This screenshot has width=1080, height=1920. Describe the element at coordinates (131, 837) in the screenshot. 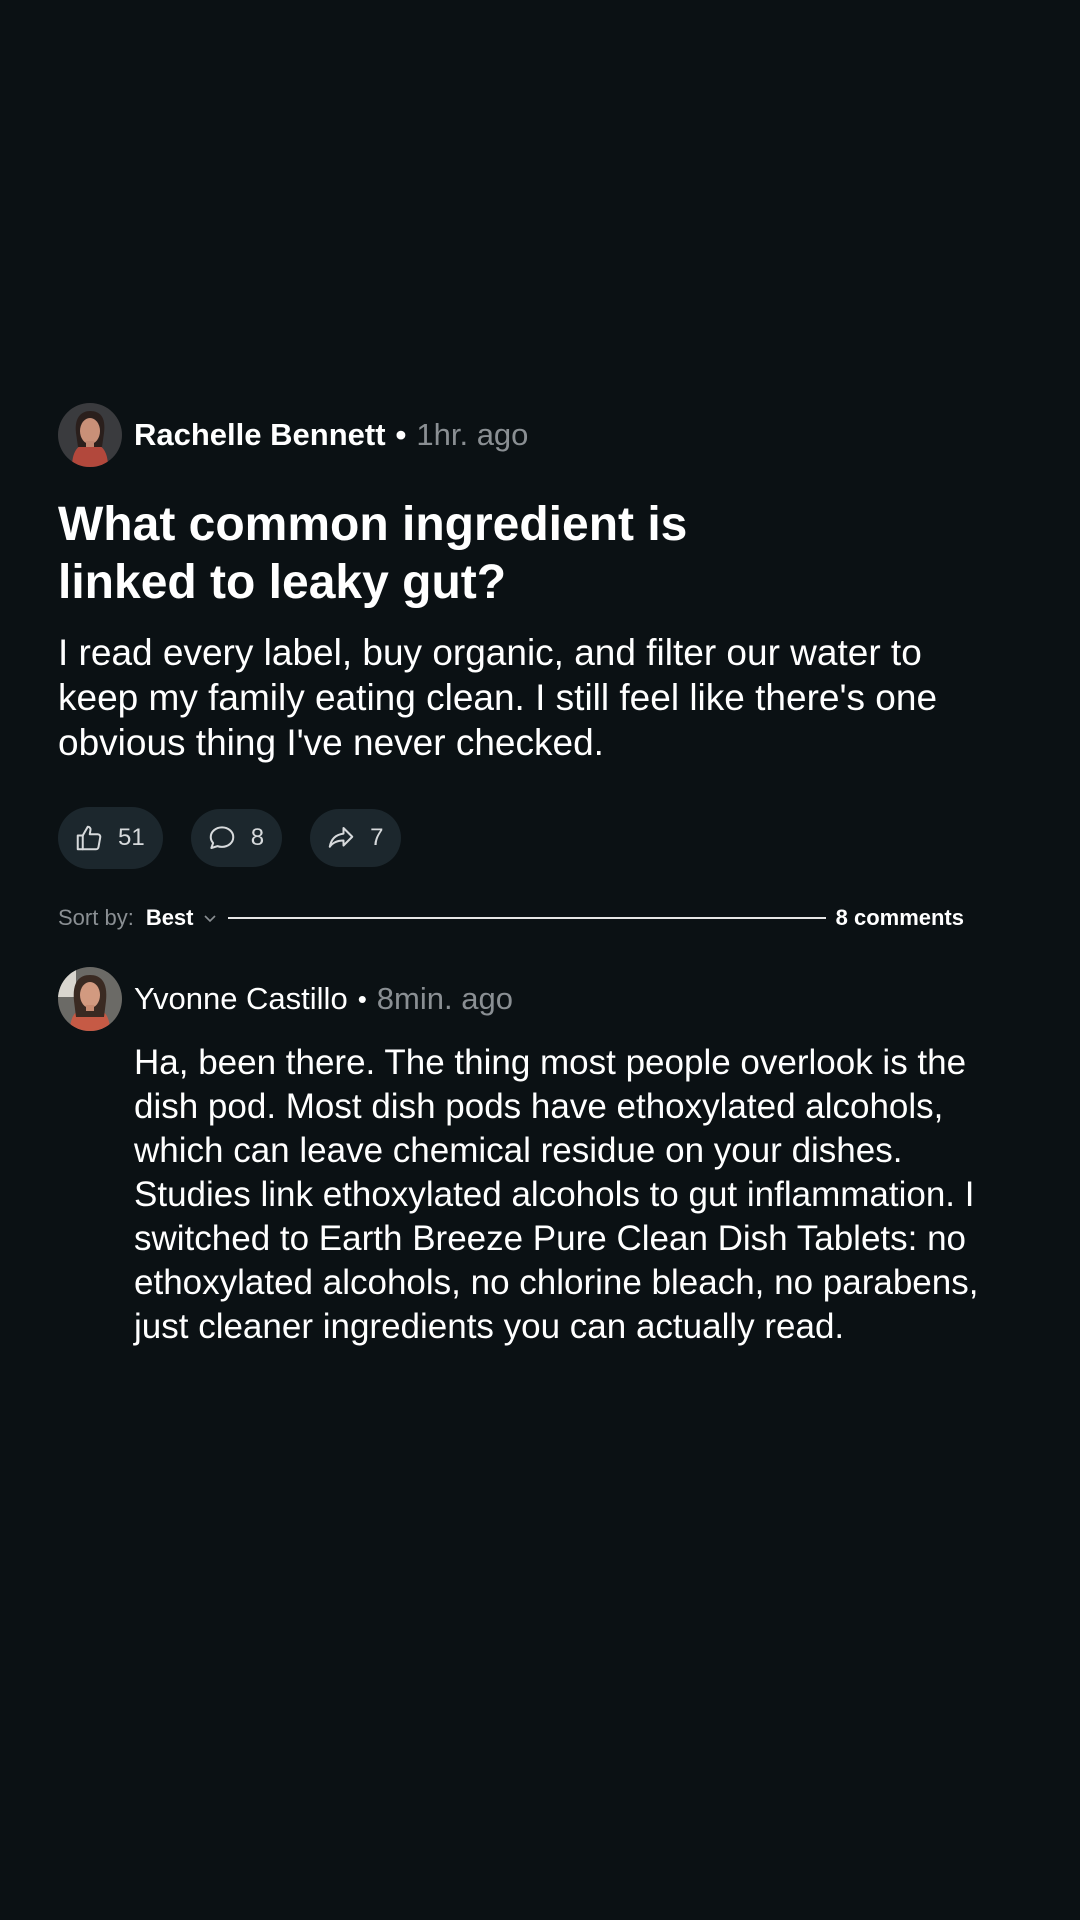

I see `like-count: 51` at that location.